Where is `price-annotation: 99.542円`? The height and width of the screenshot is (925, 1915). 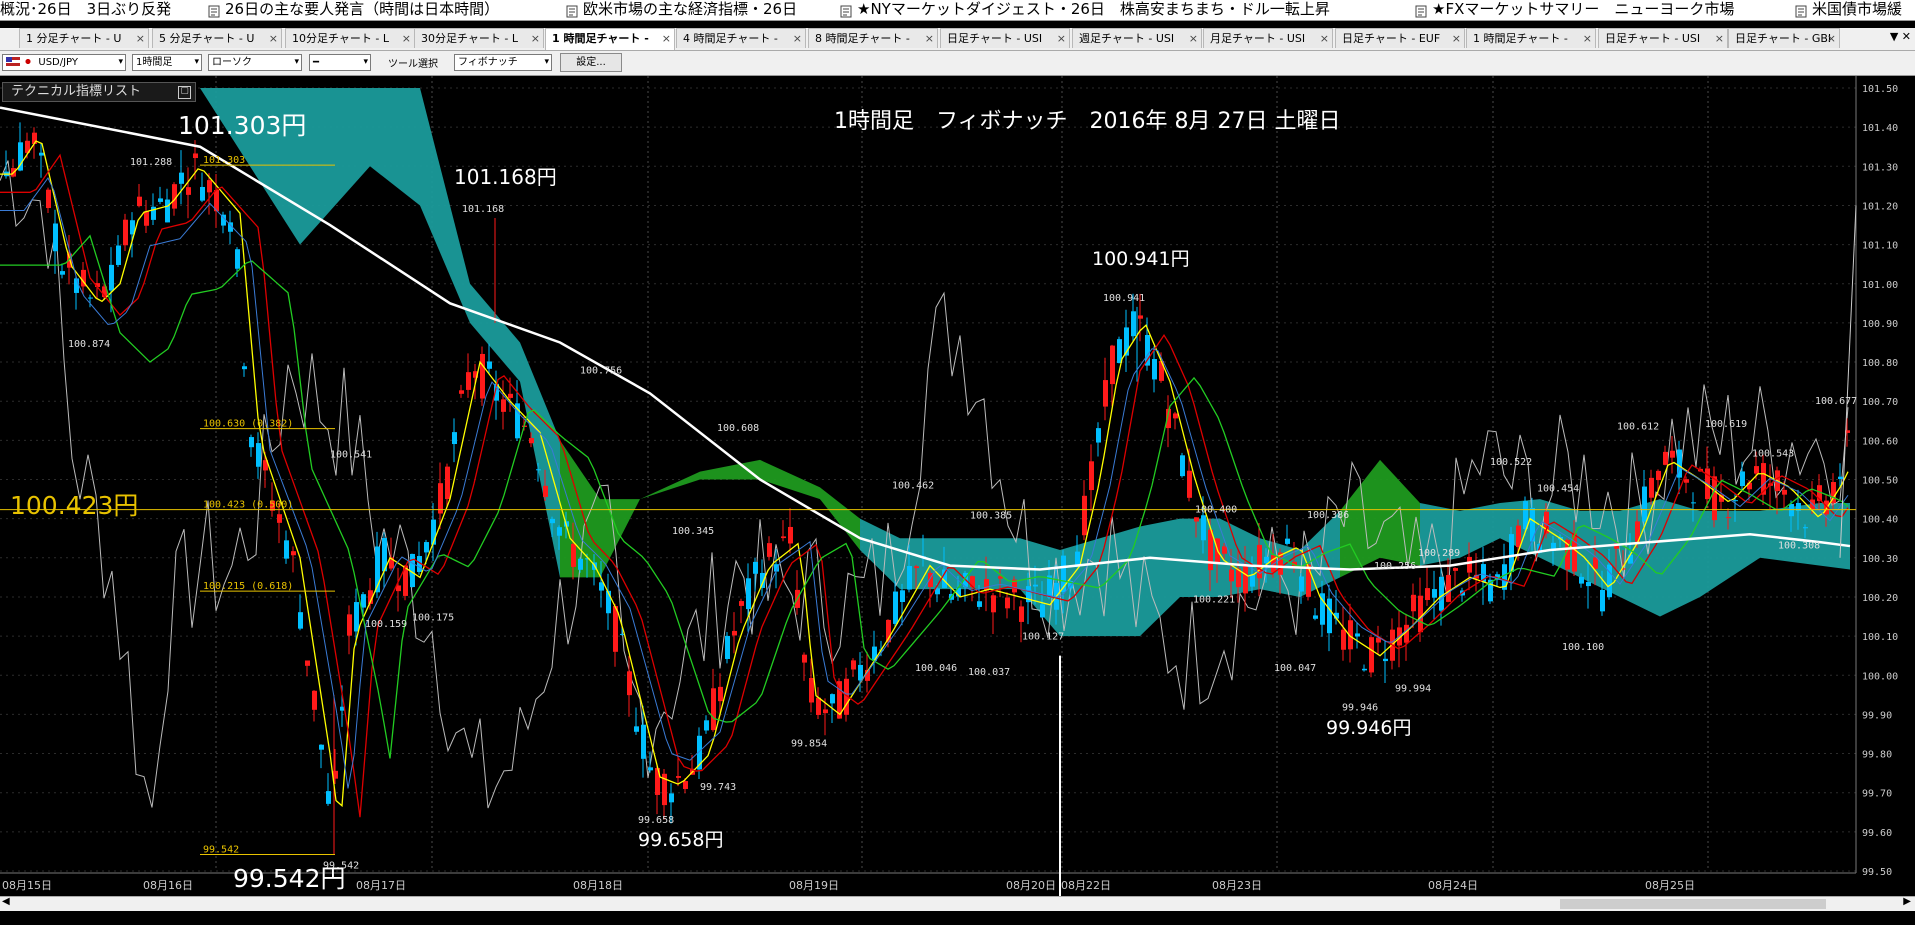
price-annotation: 99.542円 is located at coordinates (289, 878).